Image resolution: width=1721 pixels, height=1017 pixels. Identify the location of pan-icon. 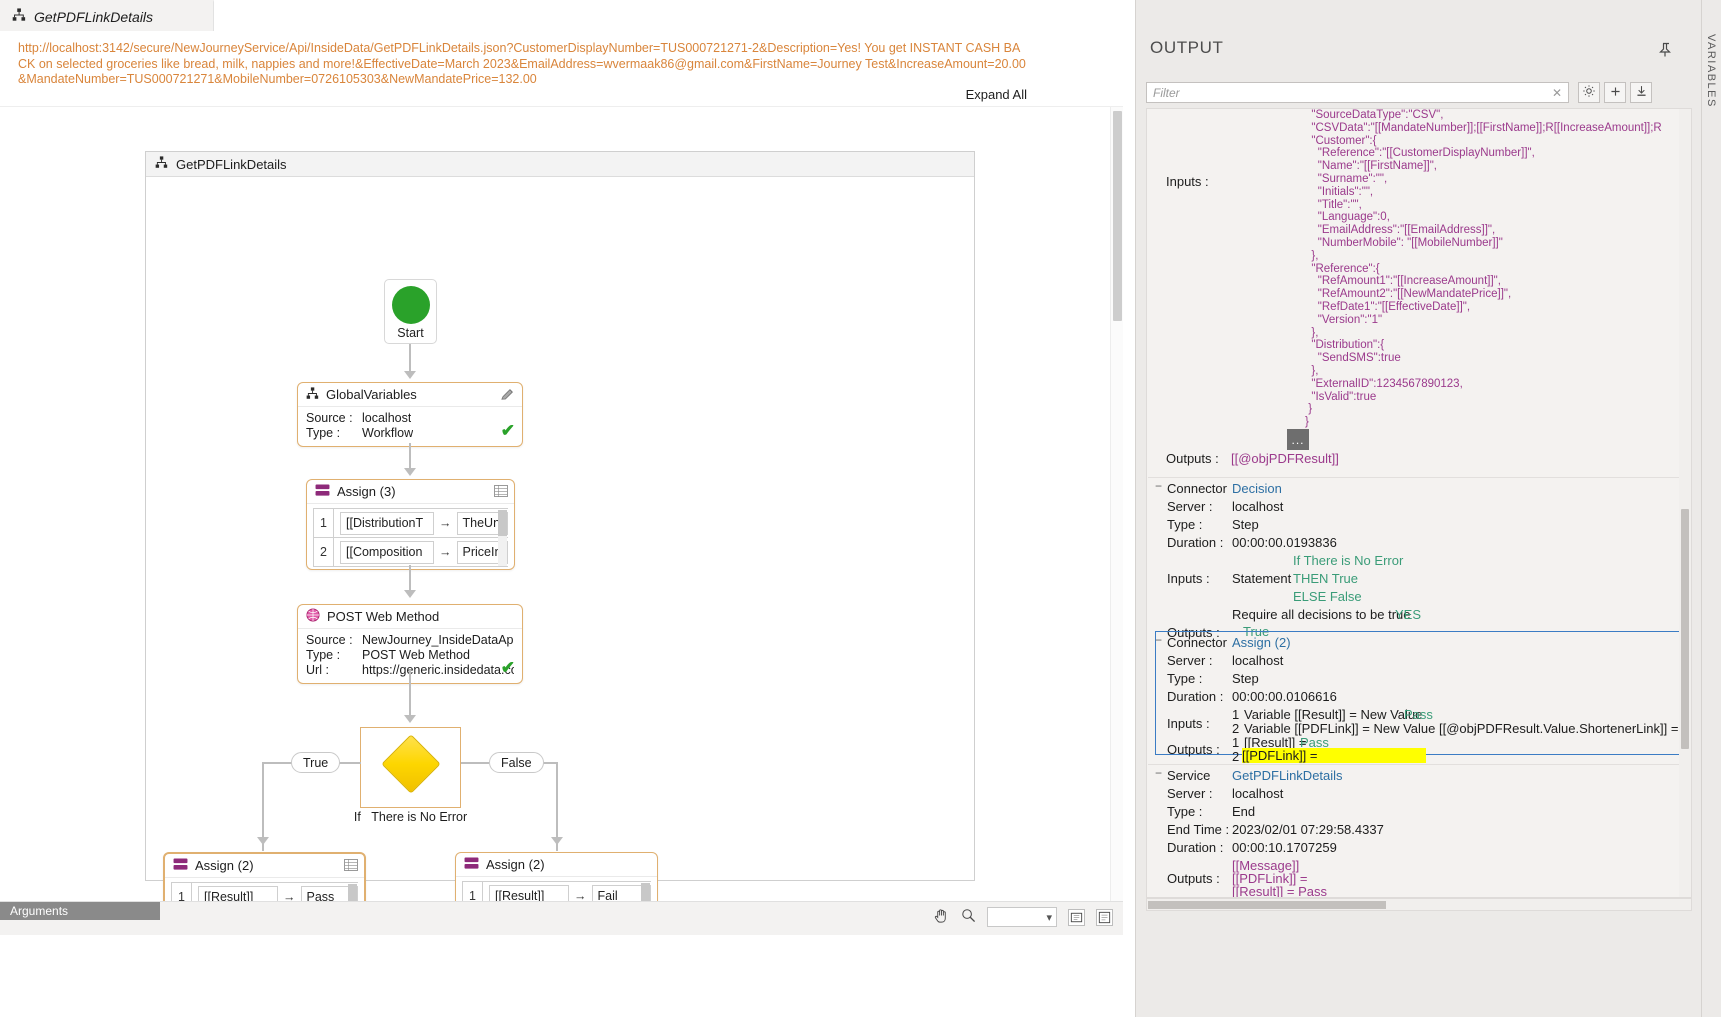
(941, 917).